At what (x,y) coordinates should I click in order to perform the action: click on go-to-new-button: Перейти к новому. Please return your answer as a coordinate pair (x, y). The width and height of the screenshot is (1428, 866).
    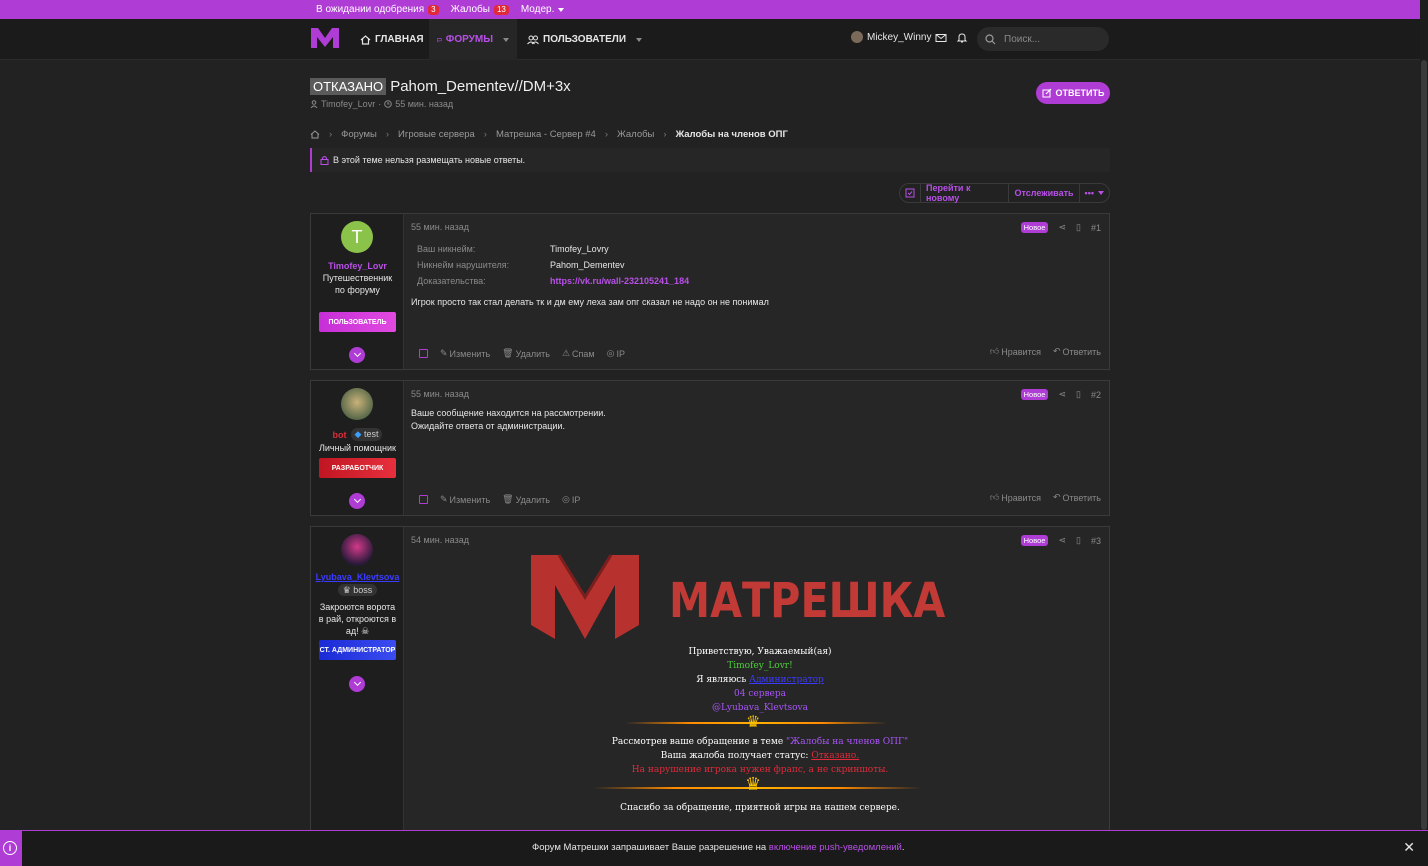
    Looking at the image, I should click on (965, 193).